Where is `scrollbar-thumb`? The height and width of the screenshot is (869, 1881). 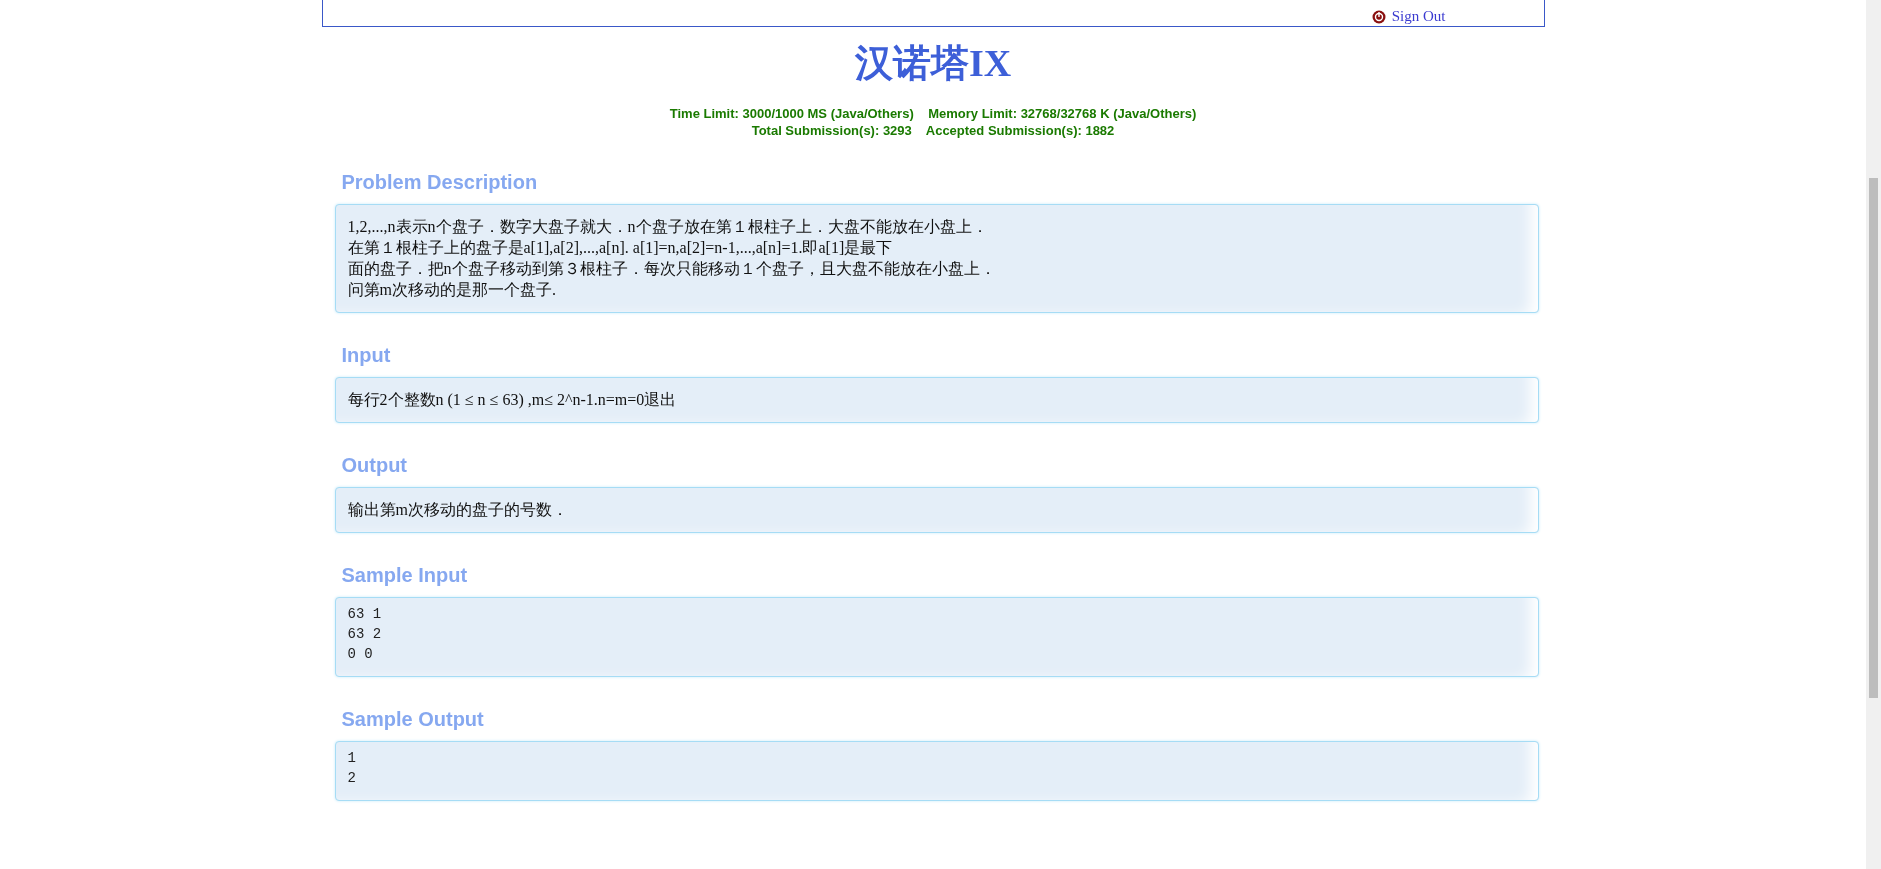
scrollbar-thumb is located at coordinates (1873, 438).